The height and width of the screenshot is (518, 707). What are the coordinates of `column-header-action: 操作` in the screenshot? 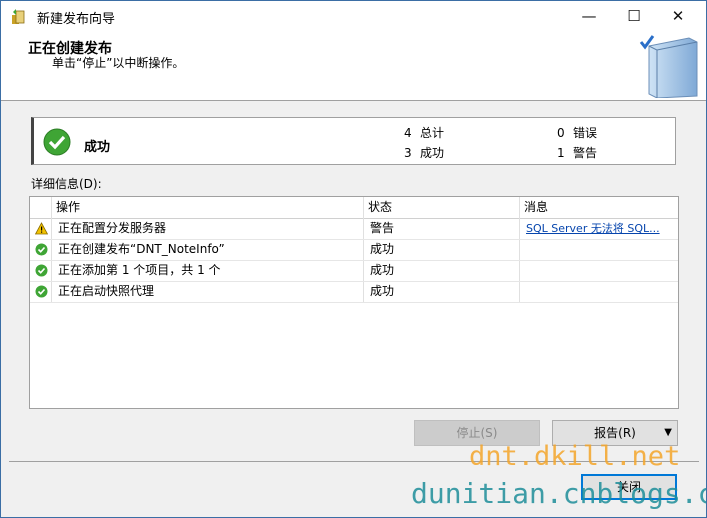 It's located at (68, 207).